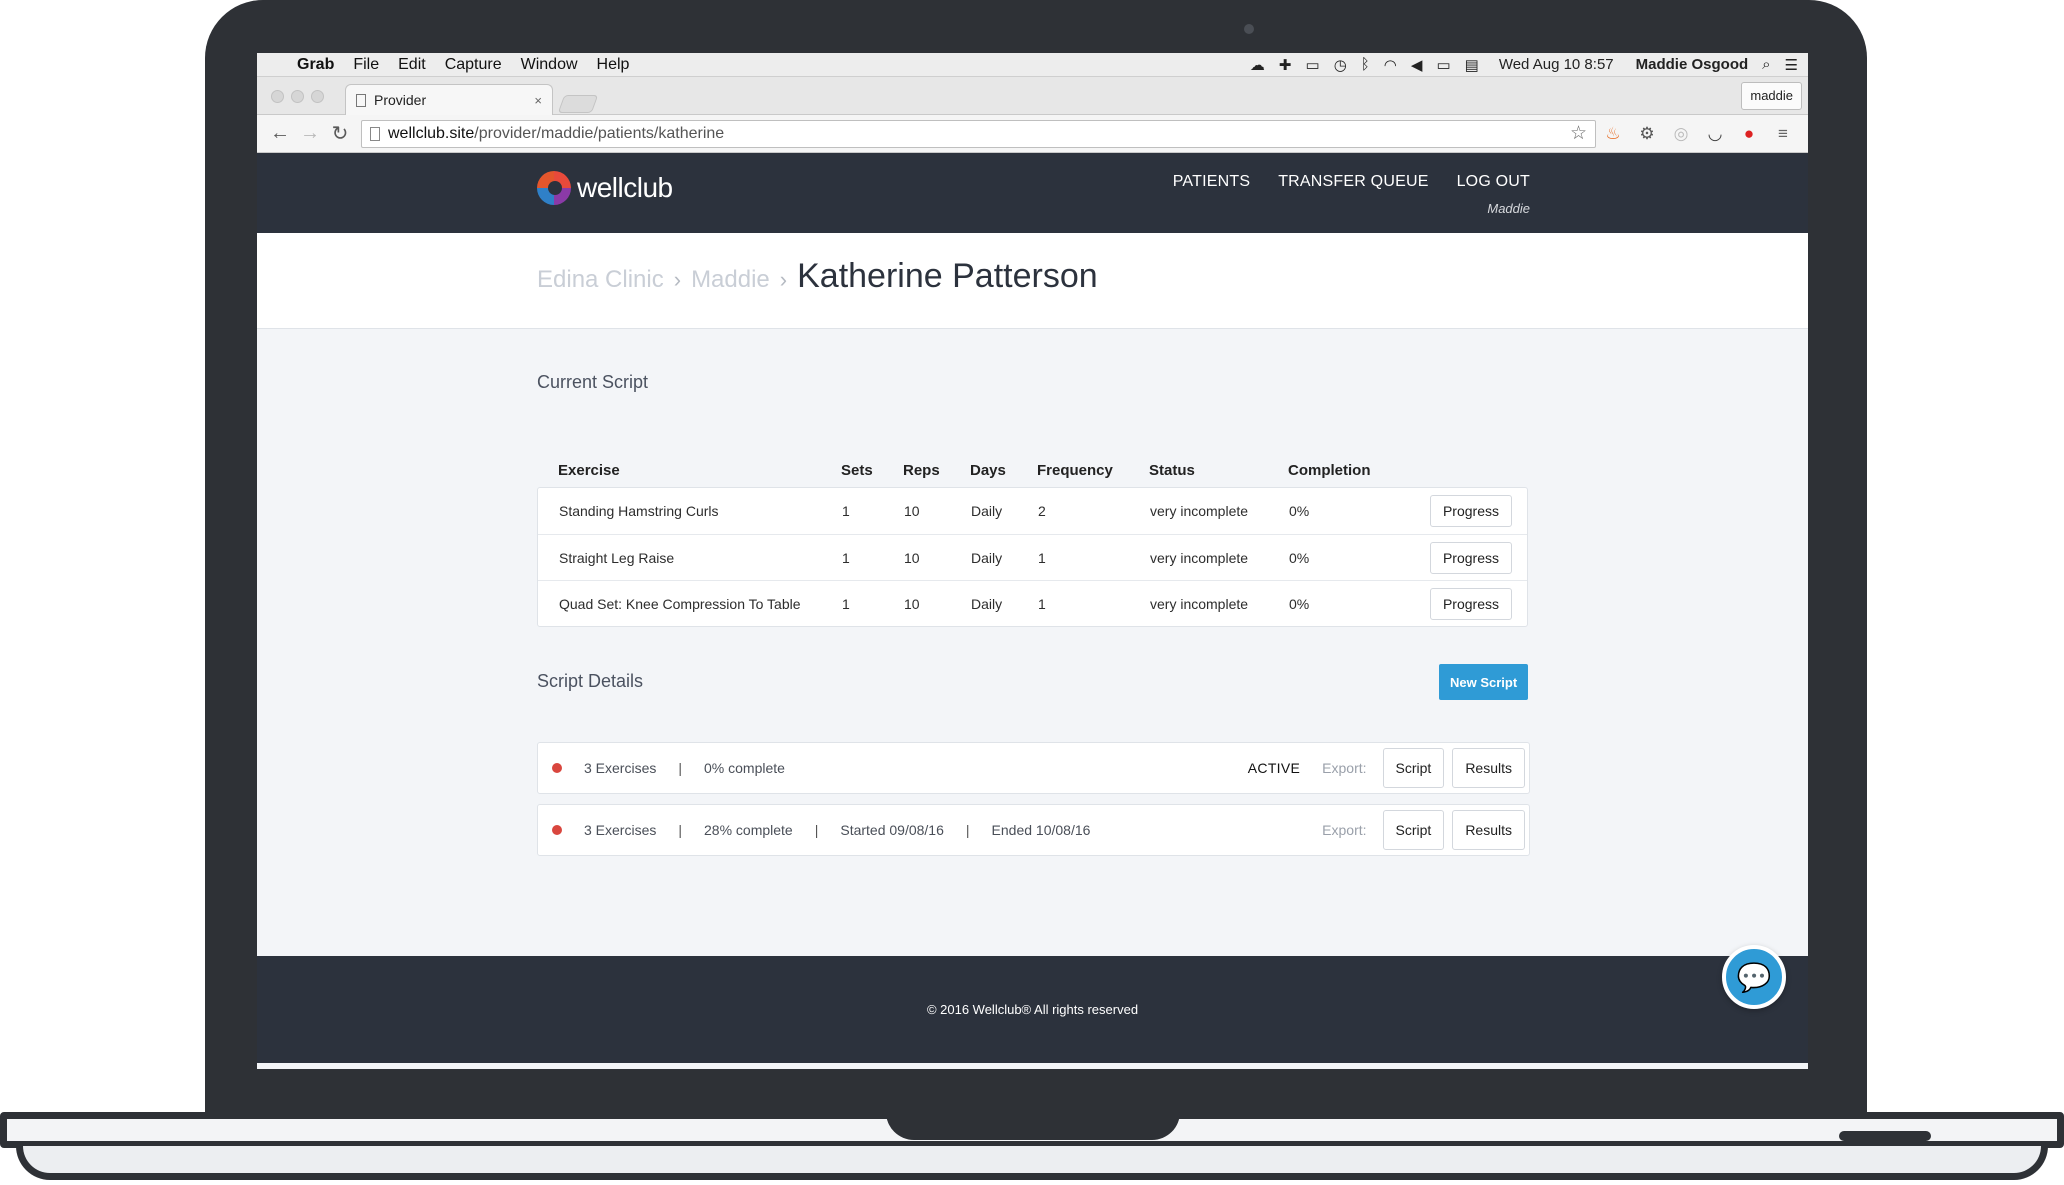 The width and height of the screenshot is (2064, 1185). What do you see at coordinates (1274, 768) in the screenshot?
I see `status-badge: ACTIVE` at bounding box center [1274, 768].